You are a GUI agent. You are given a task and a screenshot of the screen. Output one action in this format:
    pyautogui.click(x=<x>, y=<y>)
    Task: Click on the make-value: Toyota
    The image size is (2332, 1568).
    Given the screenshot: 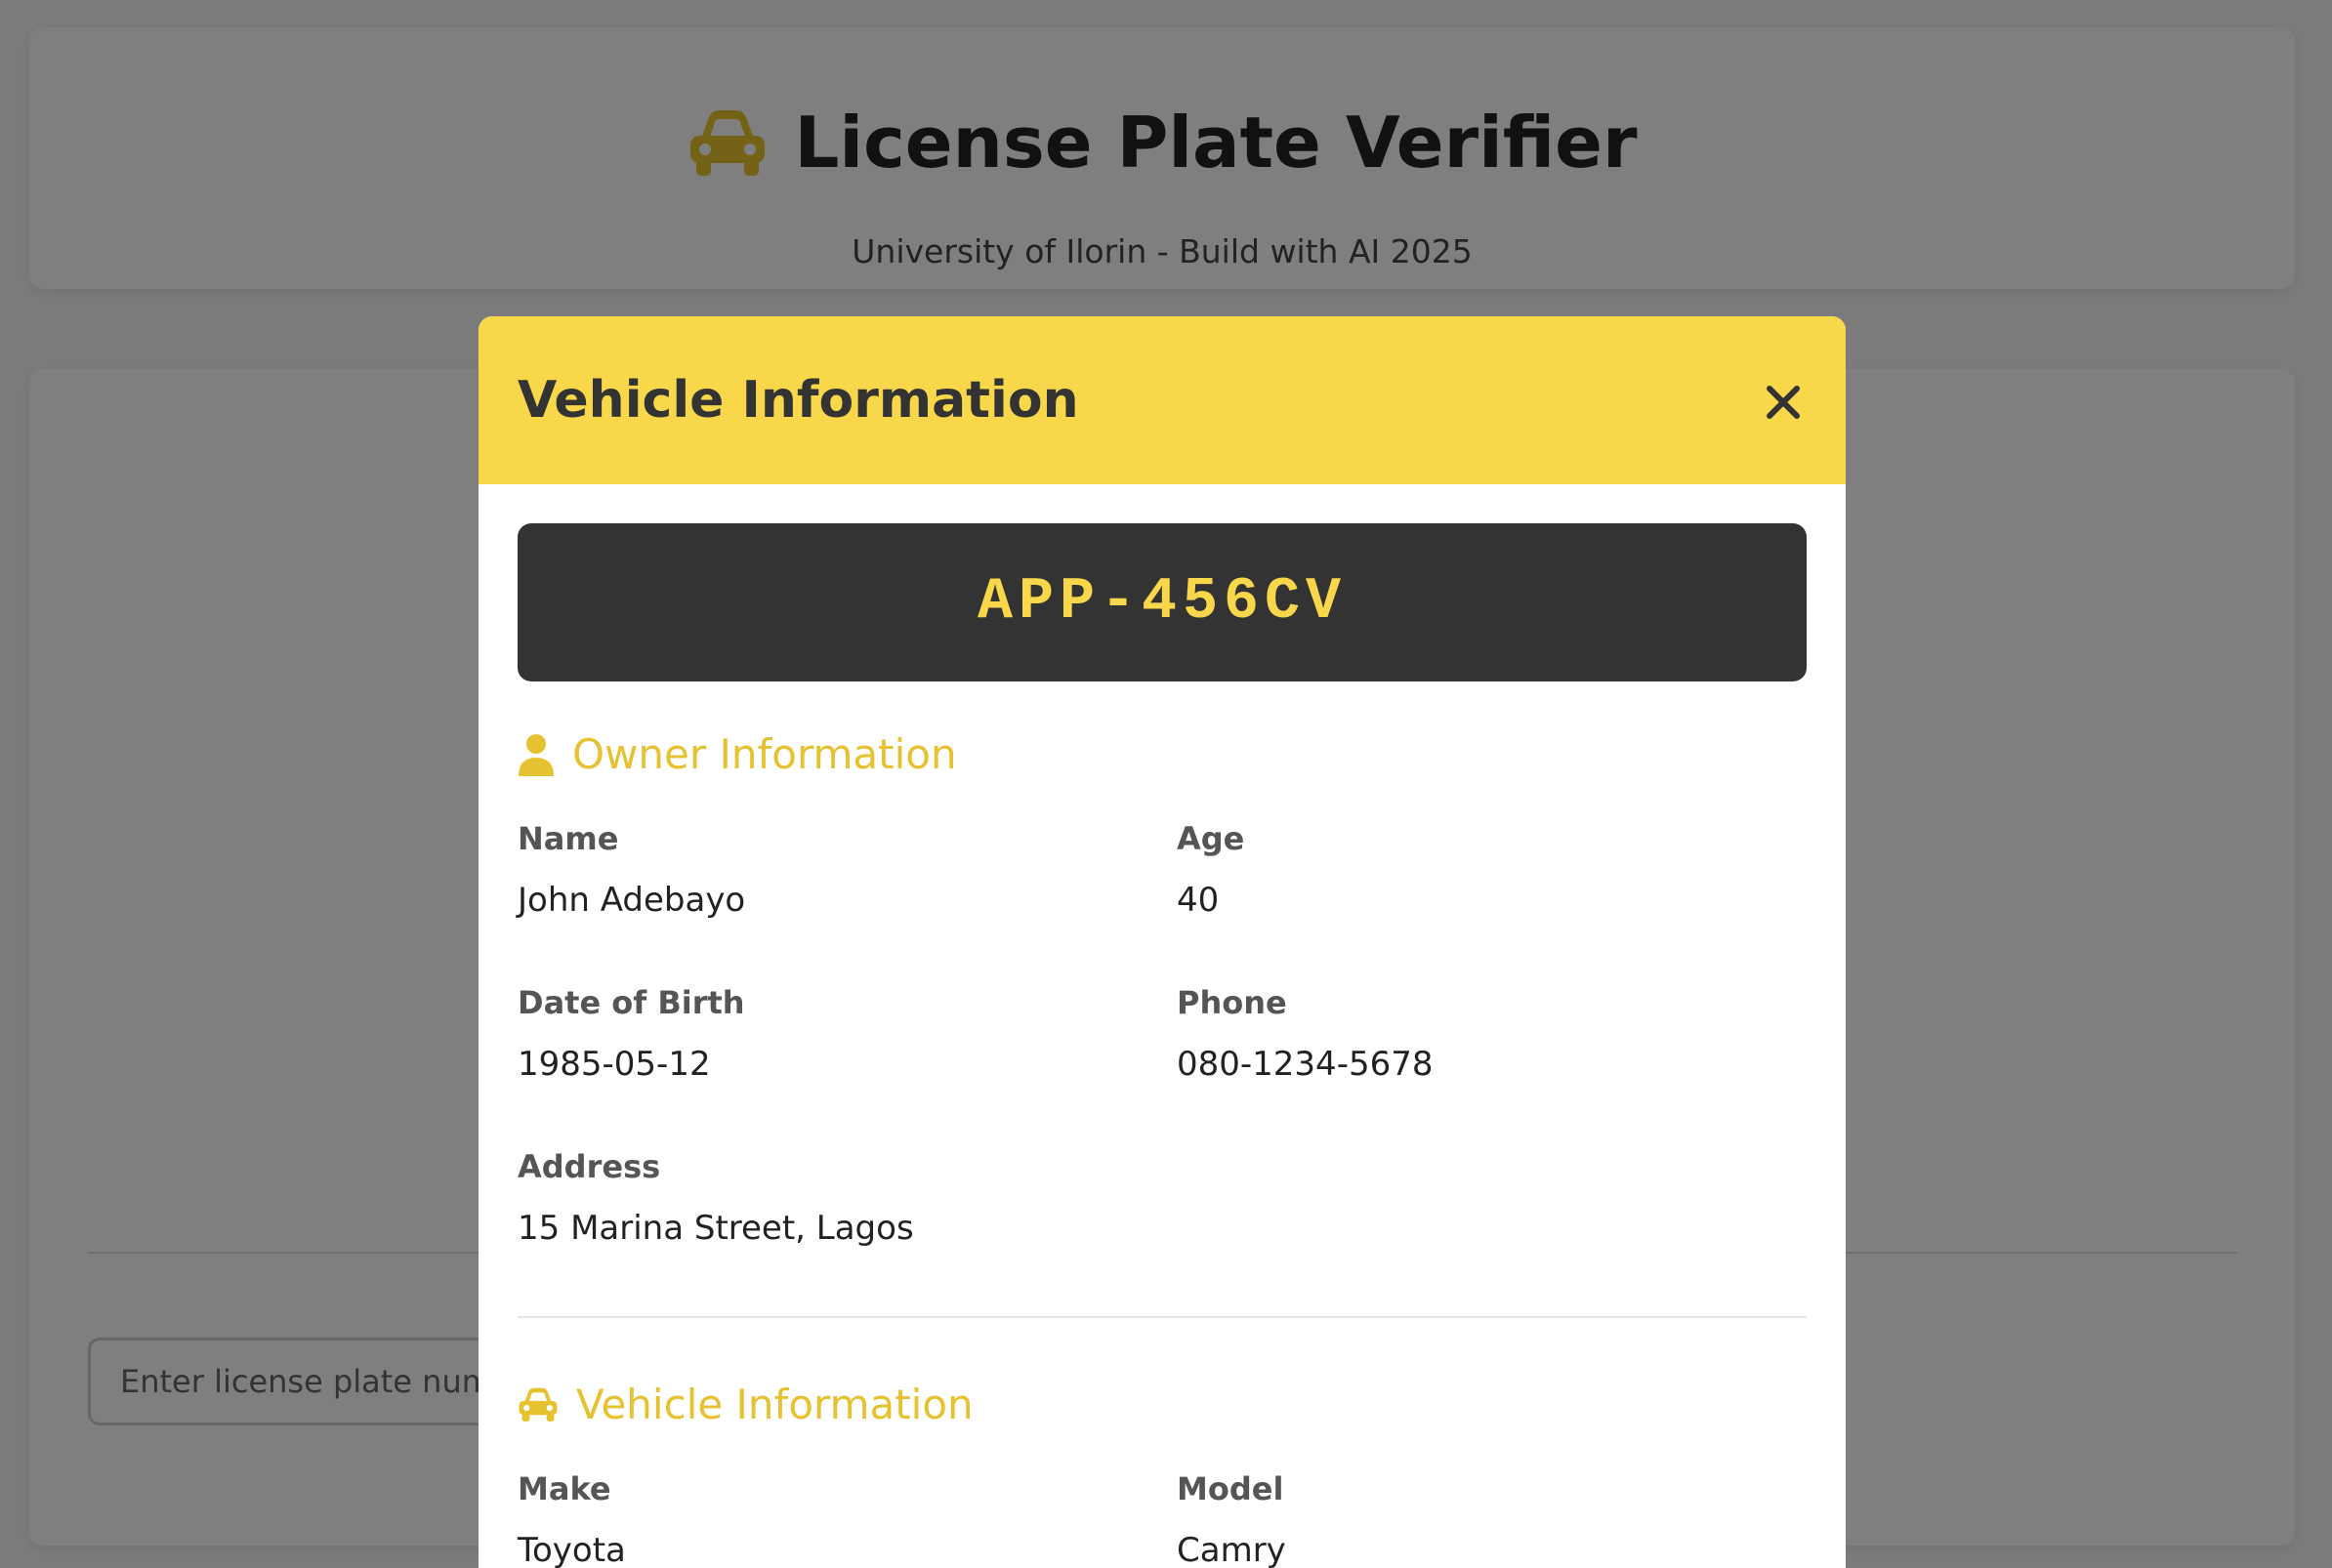 What is the action you would take?
    pyautogui.click(x=572, y=1549)
    